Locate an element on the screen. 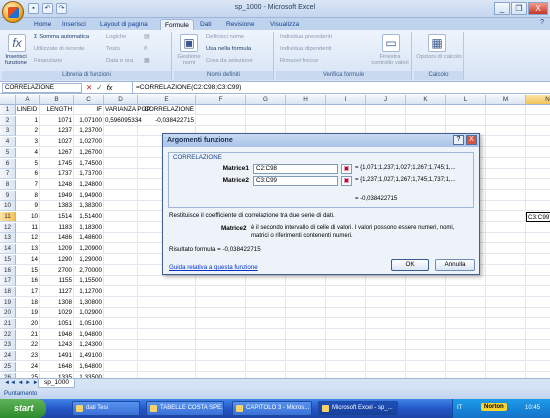 This screenshot has width=550, height=418. cell: 1949 is located at coordinates (57, 195).